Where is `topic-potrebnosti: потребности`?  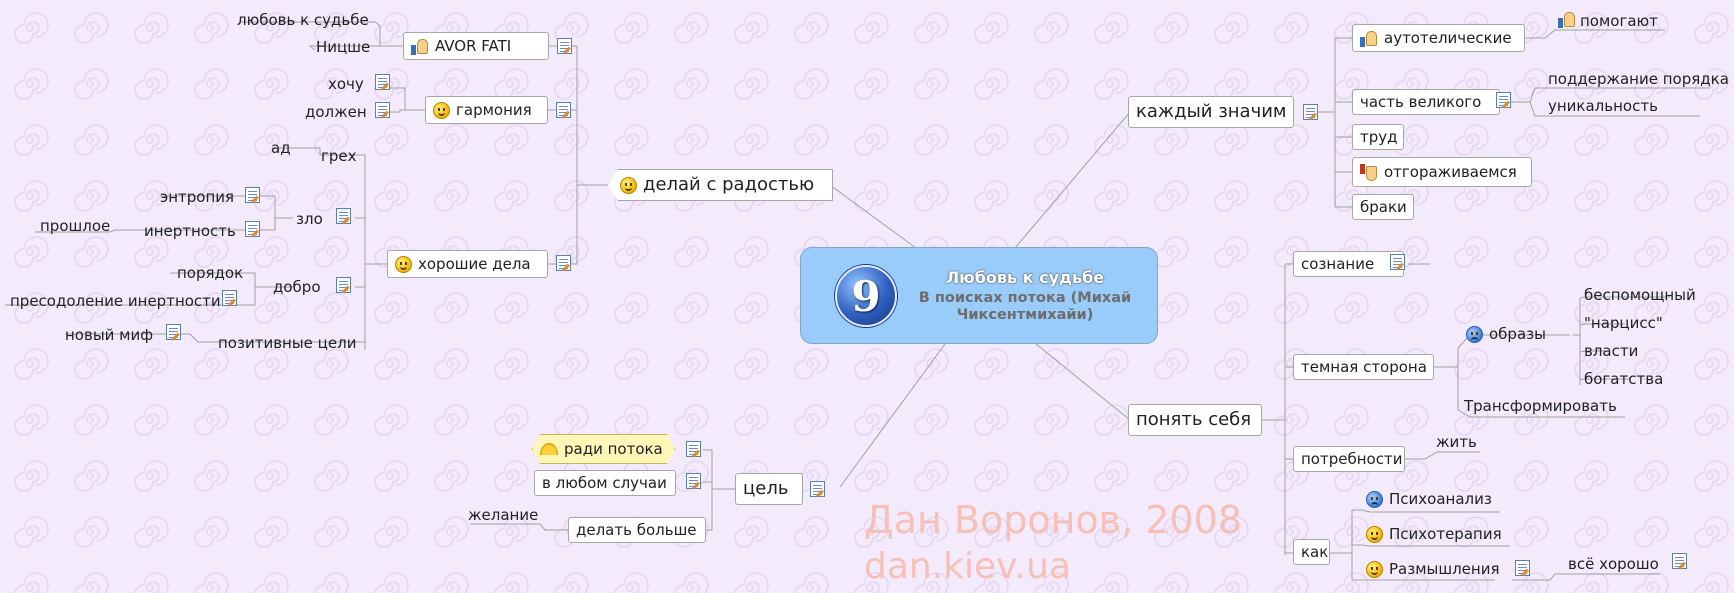 topic-potrebnosti: потребности is located at coordinates (1349, 459).